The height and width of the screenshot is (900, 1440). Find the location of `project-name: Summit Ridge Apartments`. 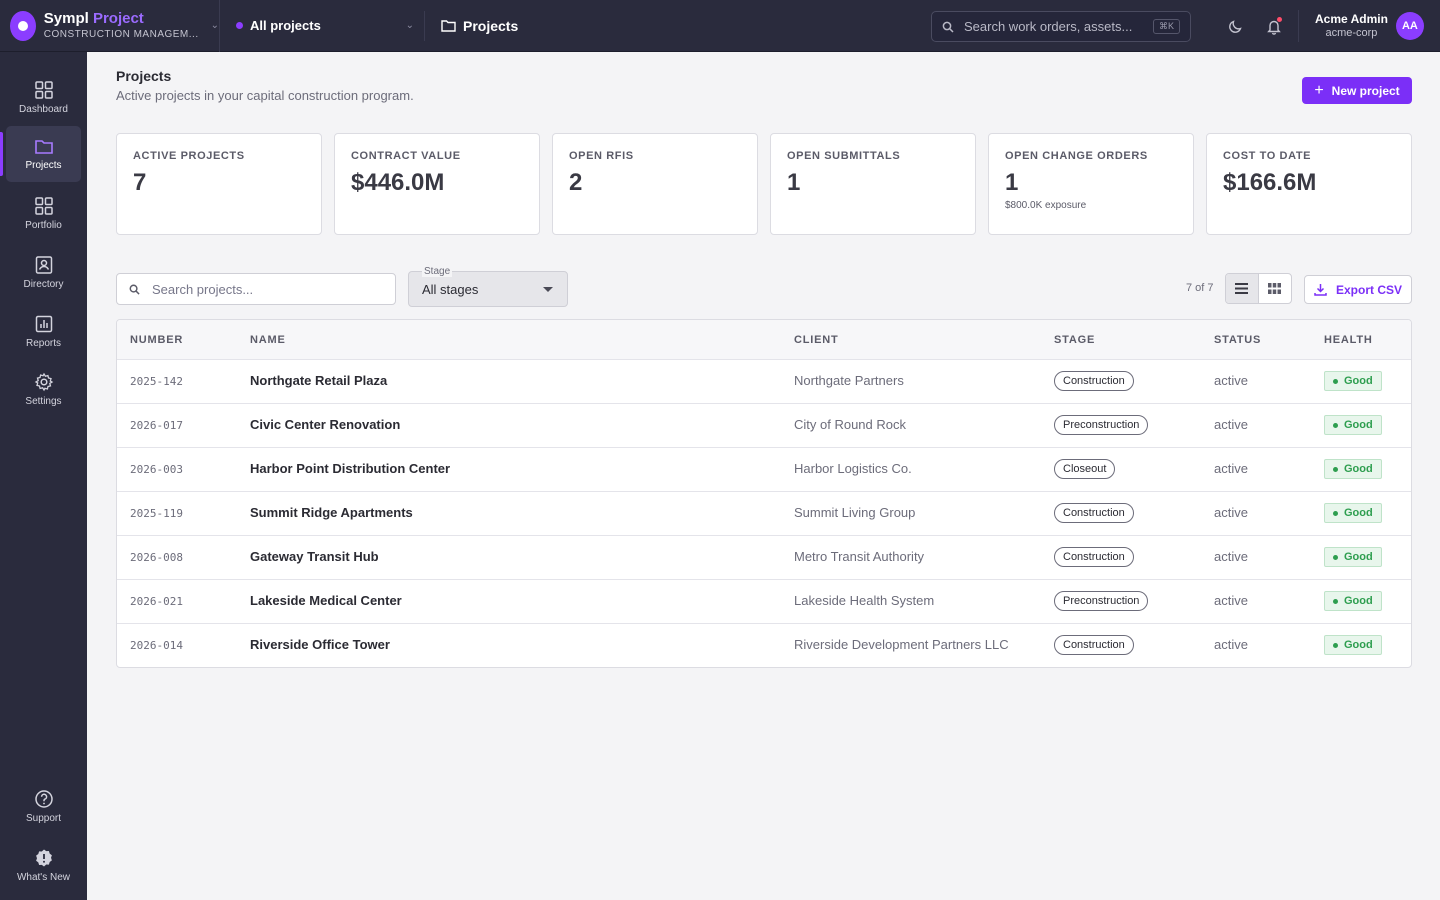

project-name: Summit Ridge Apartments is located at coordinates (331, 512).